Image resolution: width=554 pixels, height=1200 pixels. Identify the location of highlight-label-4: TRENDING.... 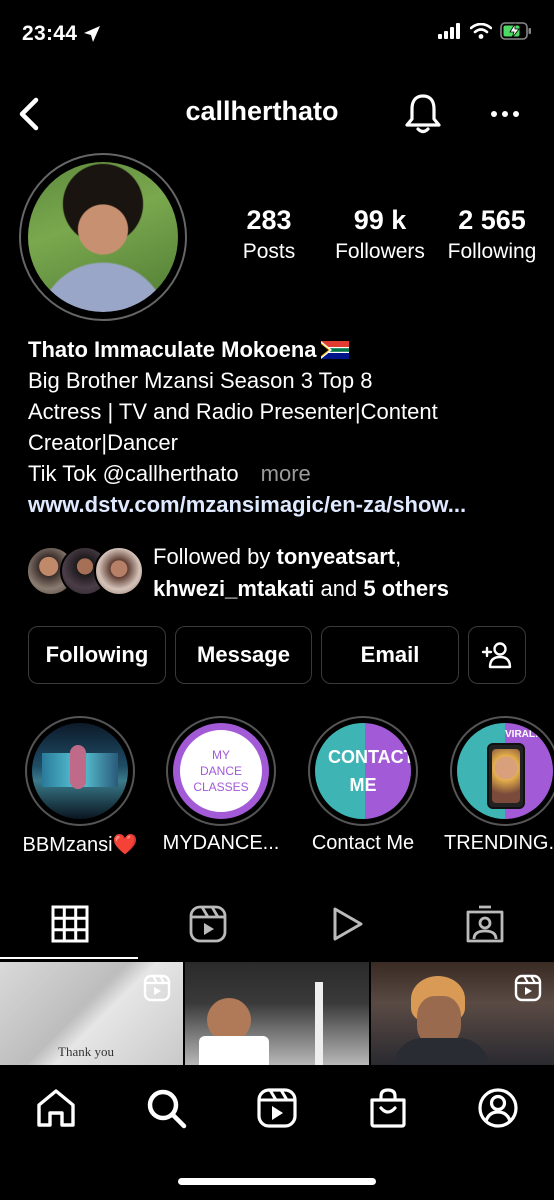
(499, 843).